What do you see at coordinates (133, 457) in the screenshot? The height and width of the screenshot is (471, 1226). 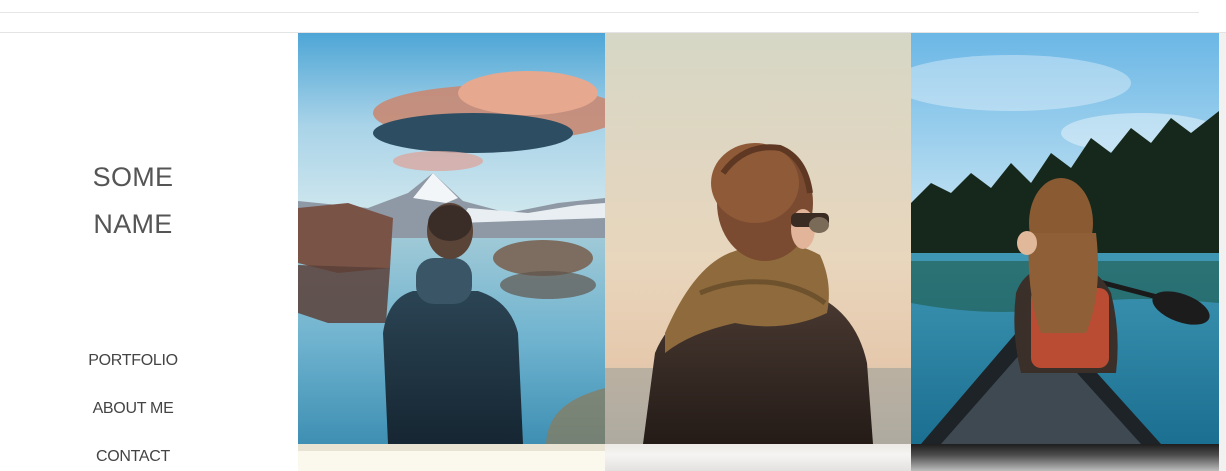 I see `nav-link-contact: CONTACT` at bounding box center [133, 457].